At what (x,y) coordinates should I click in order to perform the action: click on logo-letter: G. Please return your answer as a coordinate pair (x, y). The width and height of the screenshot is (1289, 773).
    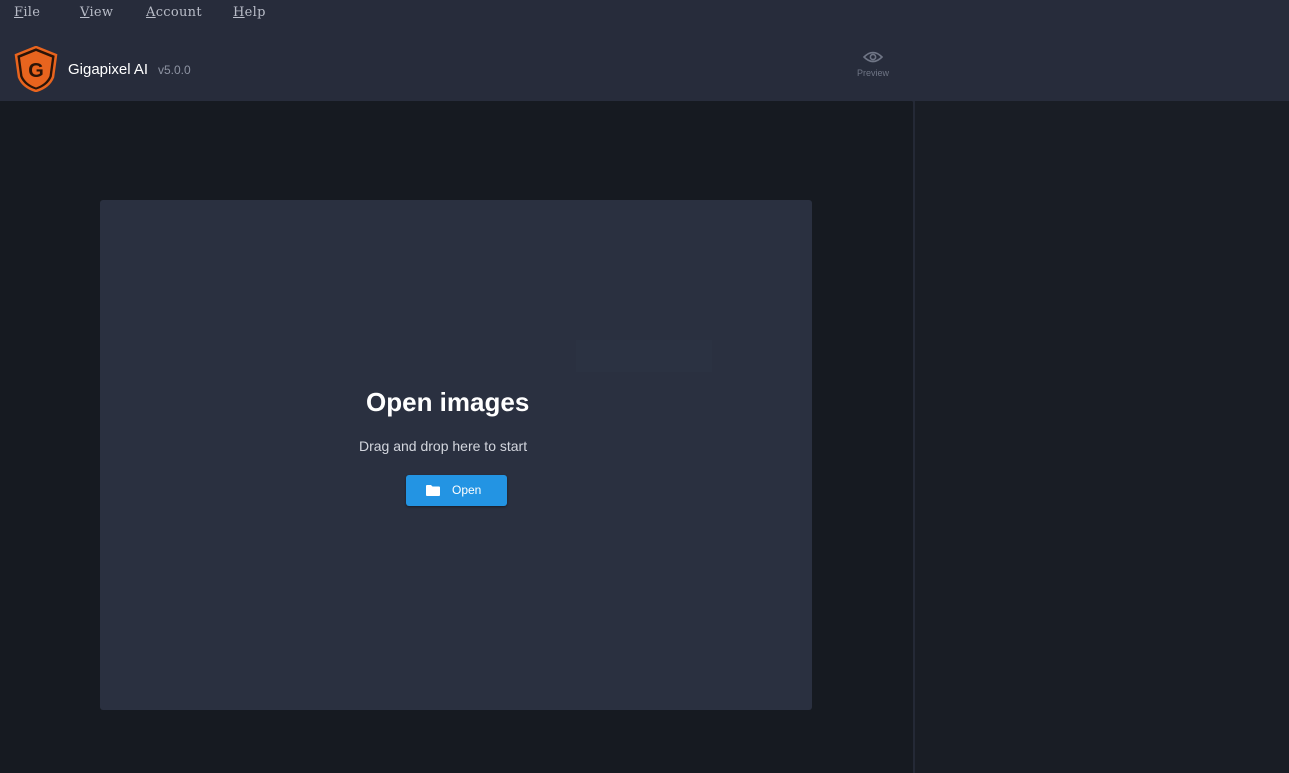
    Looking at the image, I should click on (36, 71).